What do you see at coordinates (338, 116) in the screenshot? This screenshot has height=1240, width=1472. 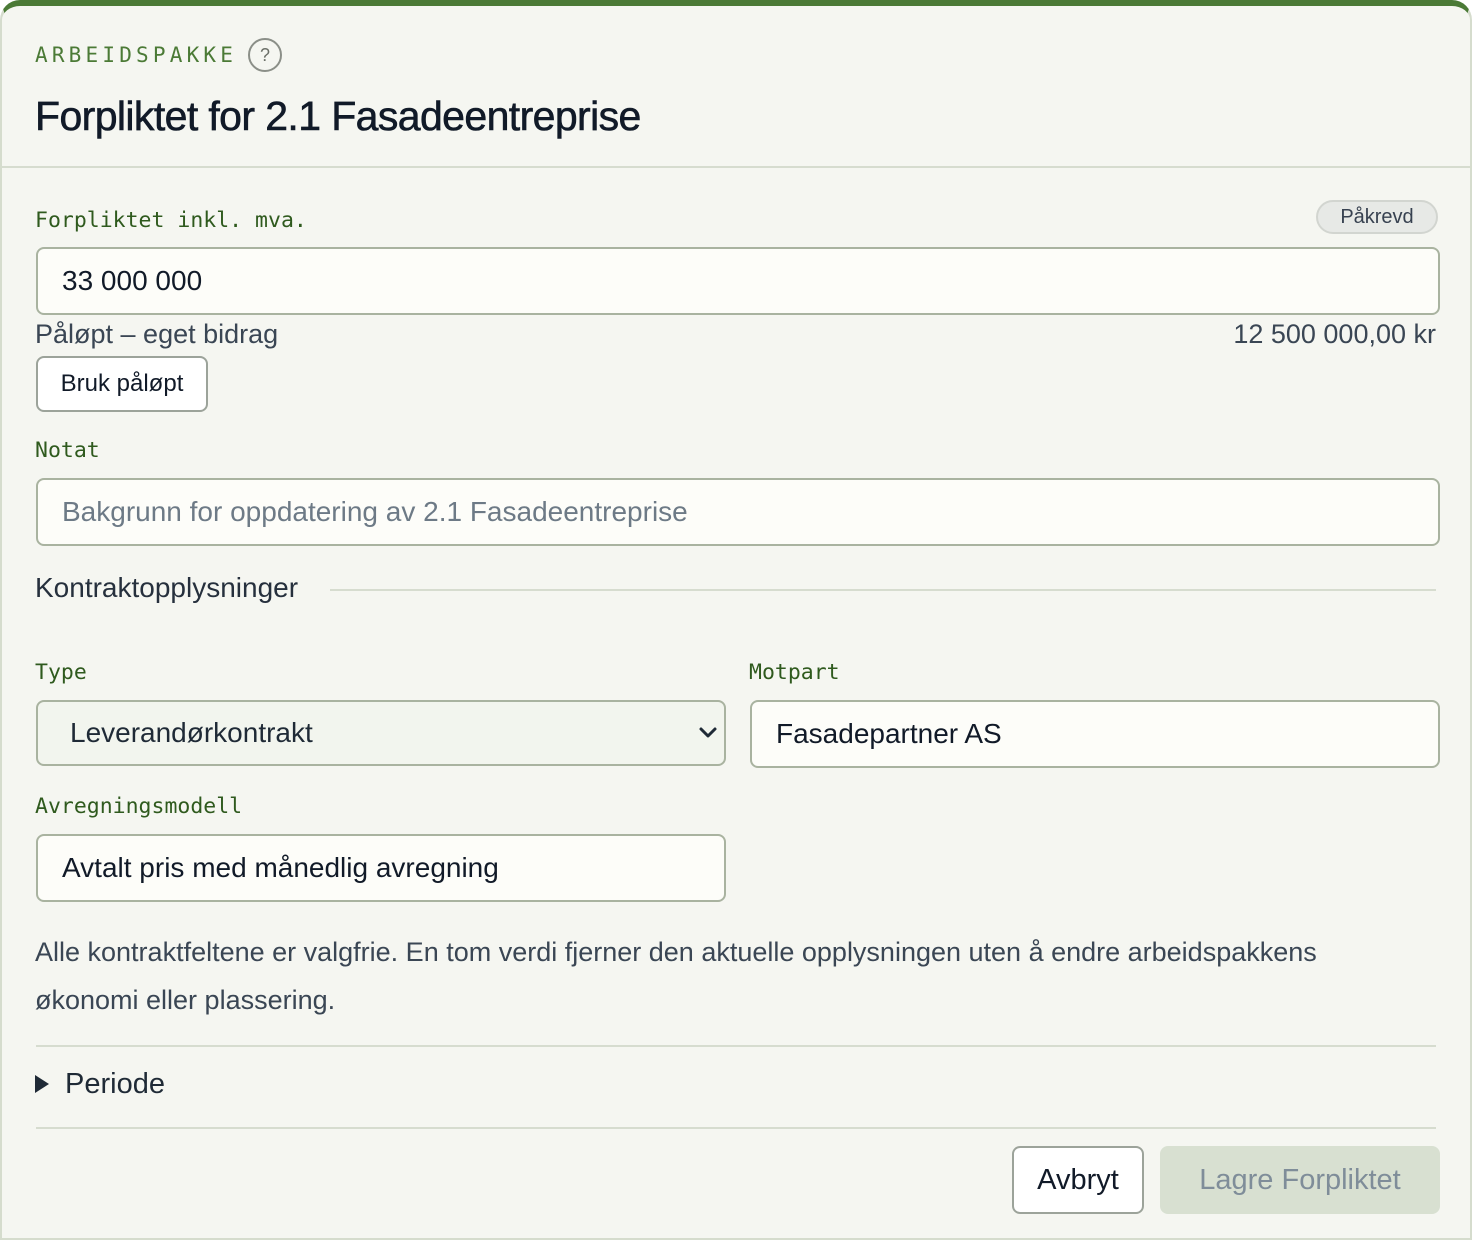 I see `dialog-title: Forpliktet for 2.1 Fasadeentreprise` at bounding box center [338, 116].